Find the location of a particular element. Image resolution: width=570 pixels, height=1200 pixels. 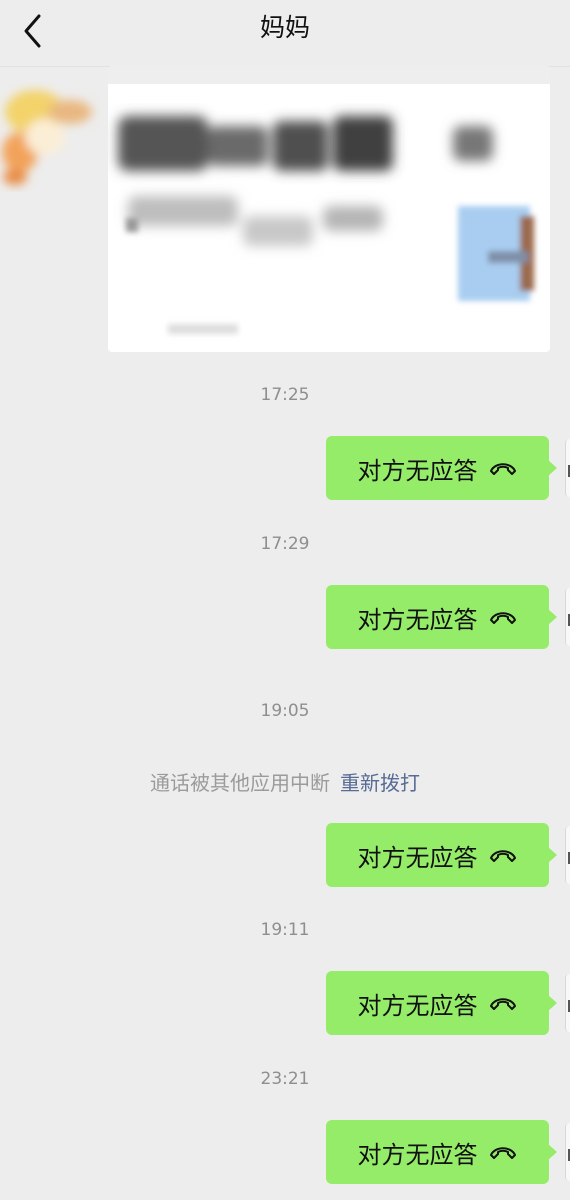

timestamp: 19:05 is located at coordinates (285, 711).